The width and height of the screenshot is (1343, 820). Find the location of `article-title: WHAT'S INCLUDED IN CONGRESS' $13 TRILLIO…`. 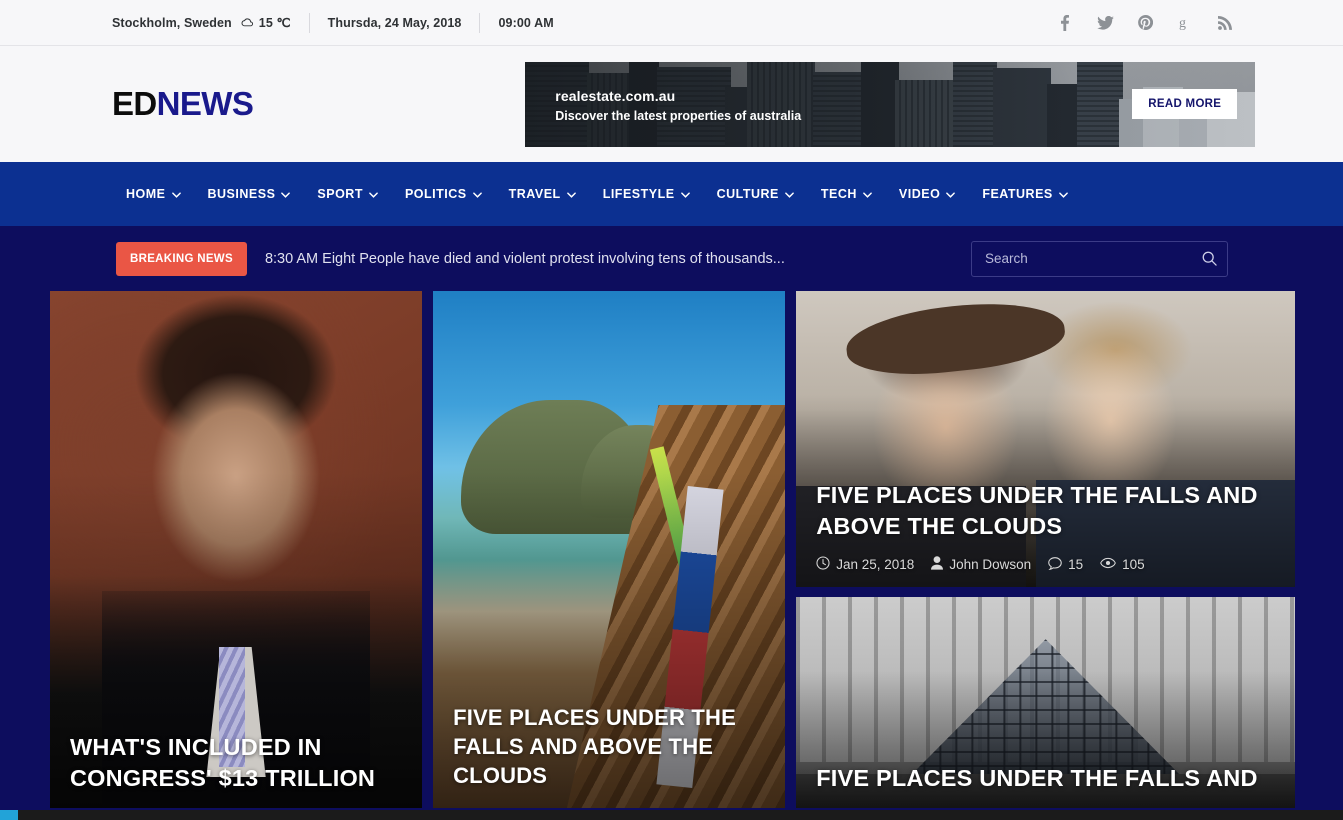

article-title: WHAT'S INCLUDED IN CONGRESS' $13 TRILLIO… is located at coordinates (223, 762).